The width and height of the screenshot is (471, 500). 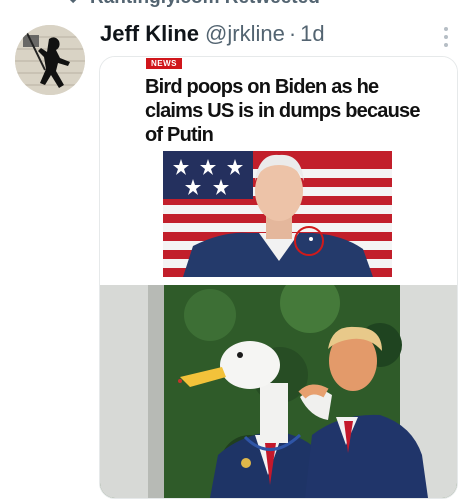 I want to click on retweet-context: Rantingly.com Retweeted, so click(x=189, y=4).